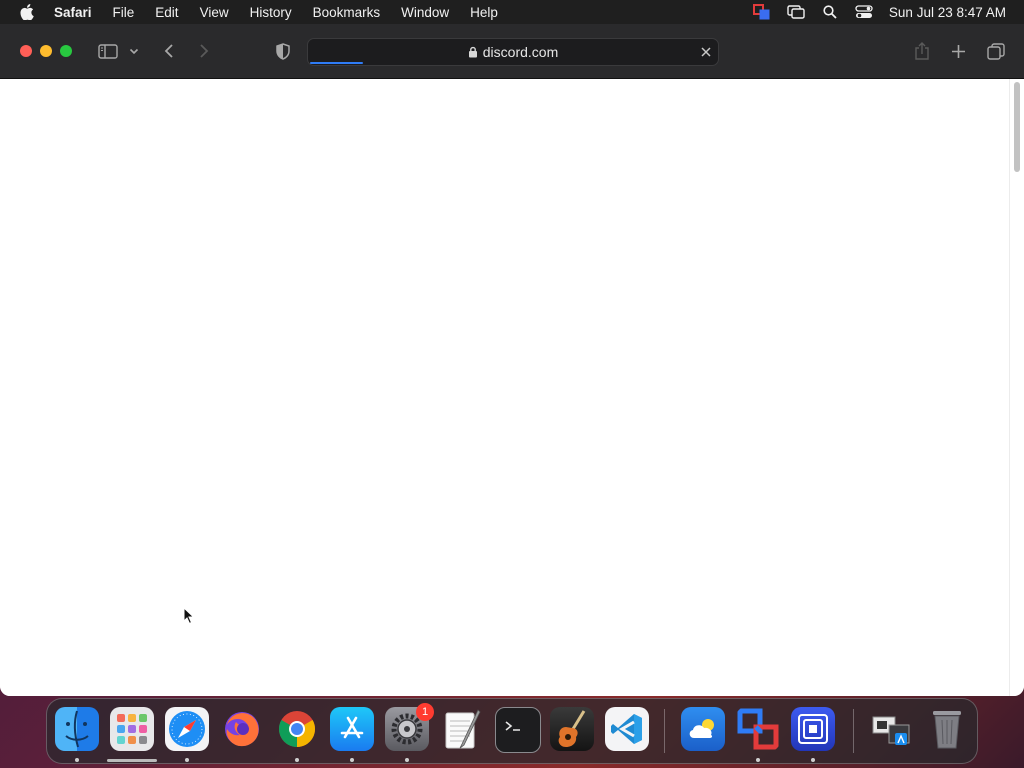  What do you see at coordinates (958, 51) in the screenshot?
I see `new-tab-icon` at bounding box center [958, 51].